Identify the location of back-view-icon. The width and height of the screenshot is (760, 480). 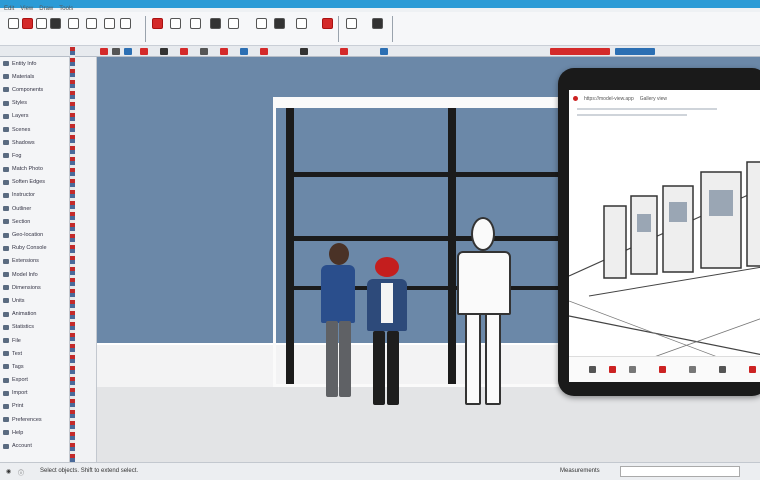
(304, 51).